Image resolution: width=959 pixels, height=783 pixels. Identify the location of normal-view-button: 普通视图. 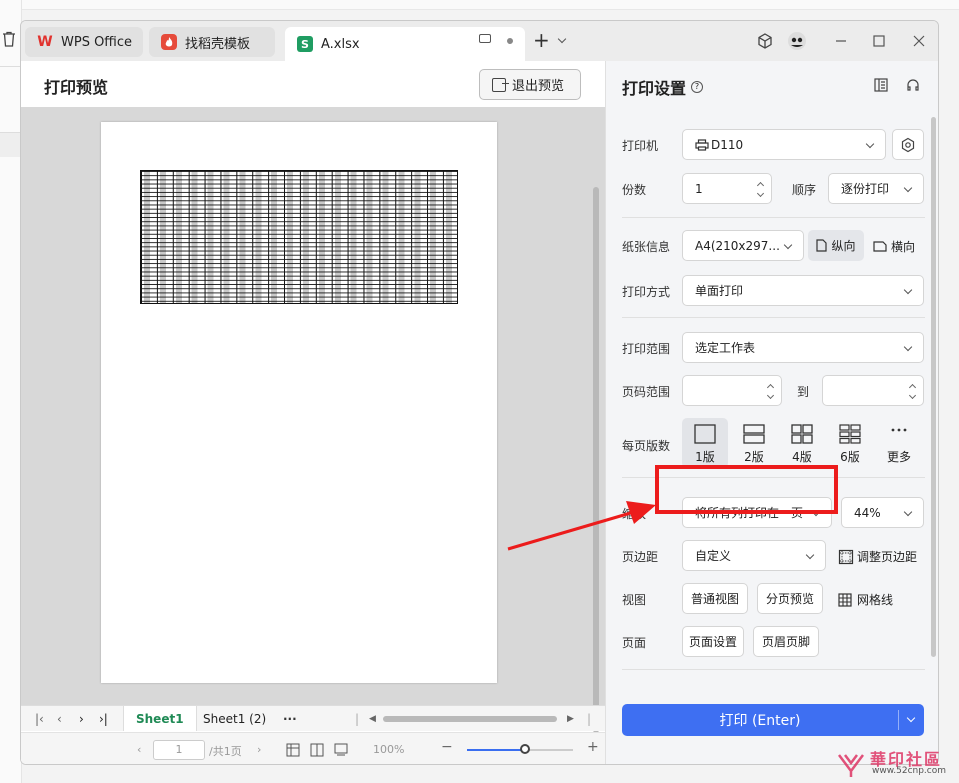
(715, 598).